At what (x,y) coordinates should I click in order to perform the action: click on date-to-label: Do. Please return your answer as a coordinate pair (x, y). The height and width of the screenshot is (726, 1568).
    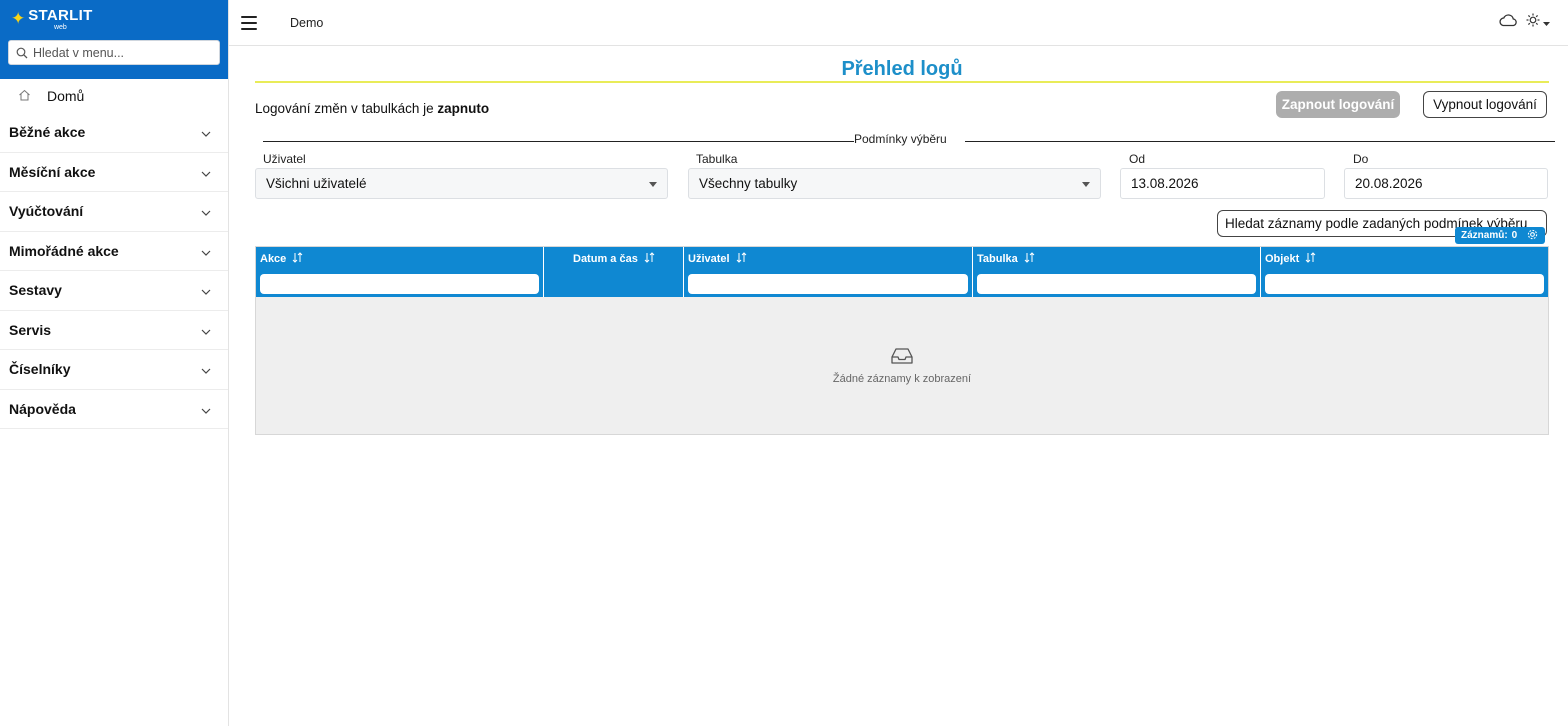
    Looking at the image, I should click on (1361, 159).